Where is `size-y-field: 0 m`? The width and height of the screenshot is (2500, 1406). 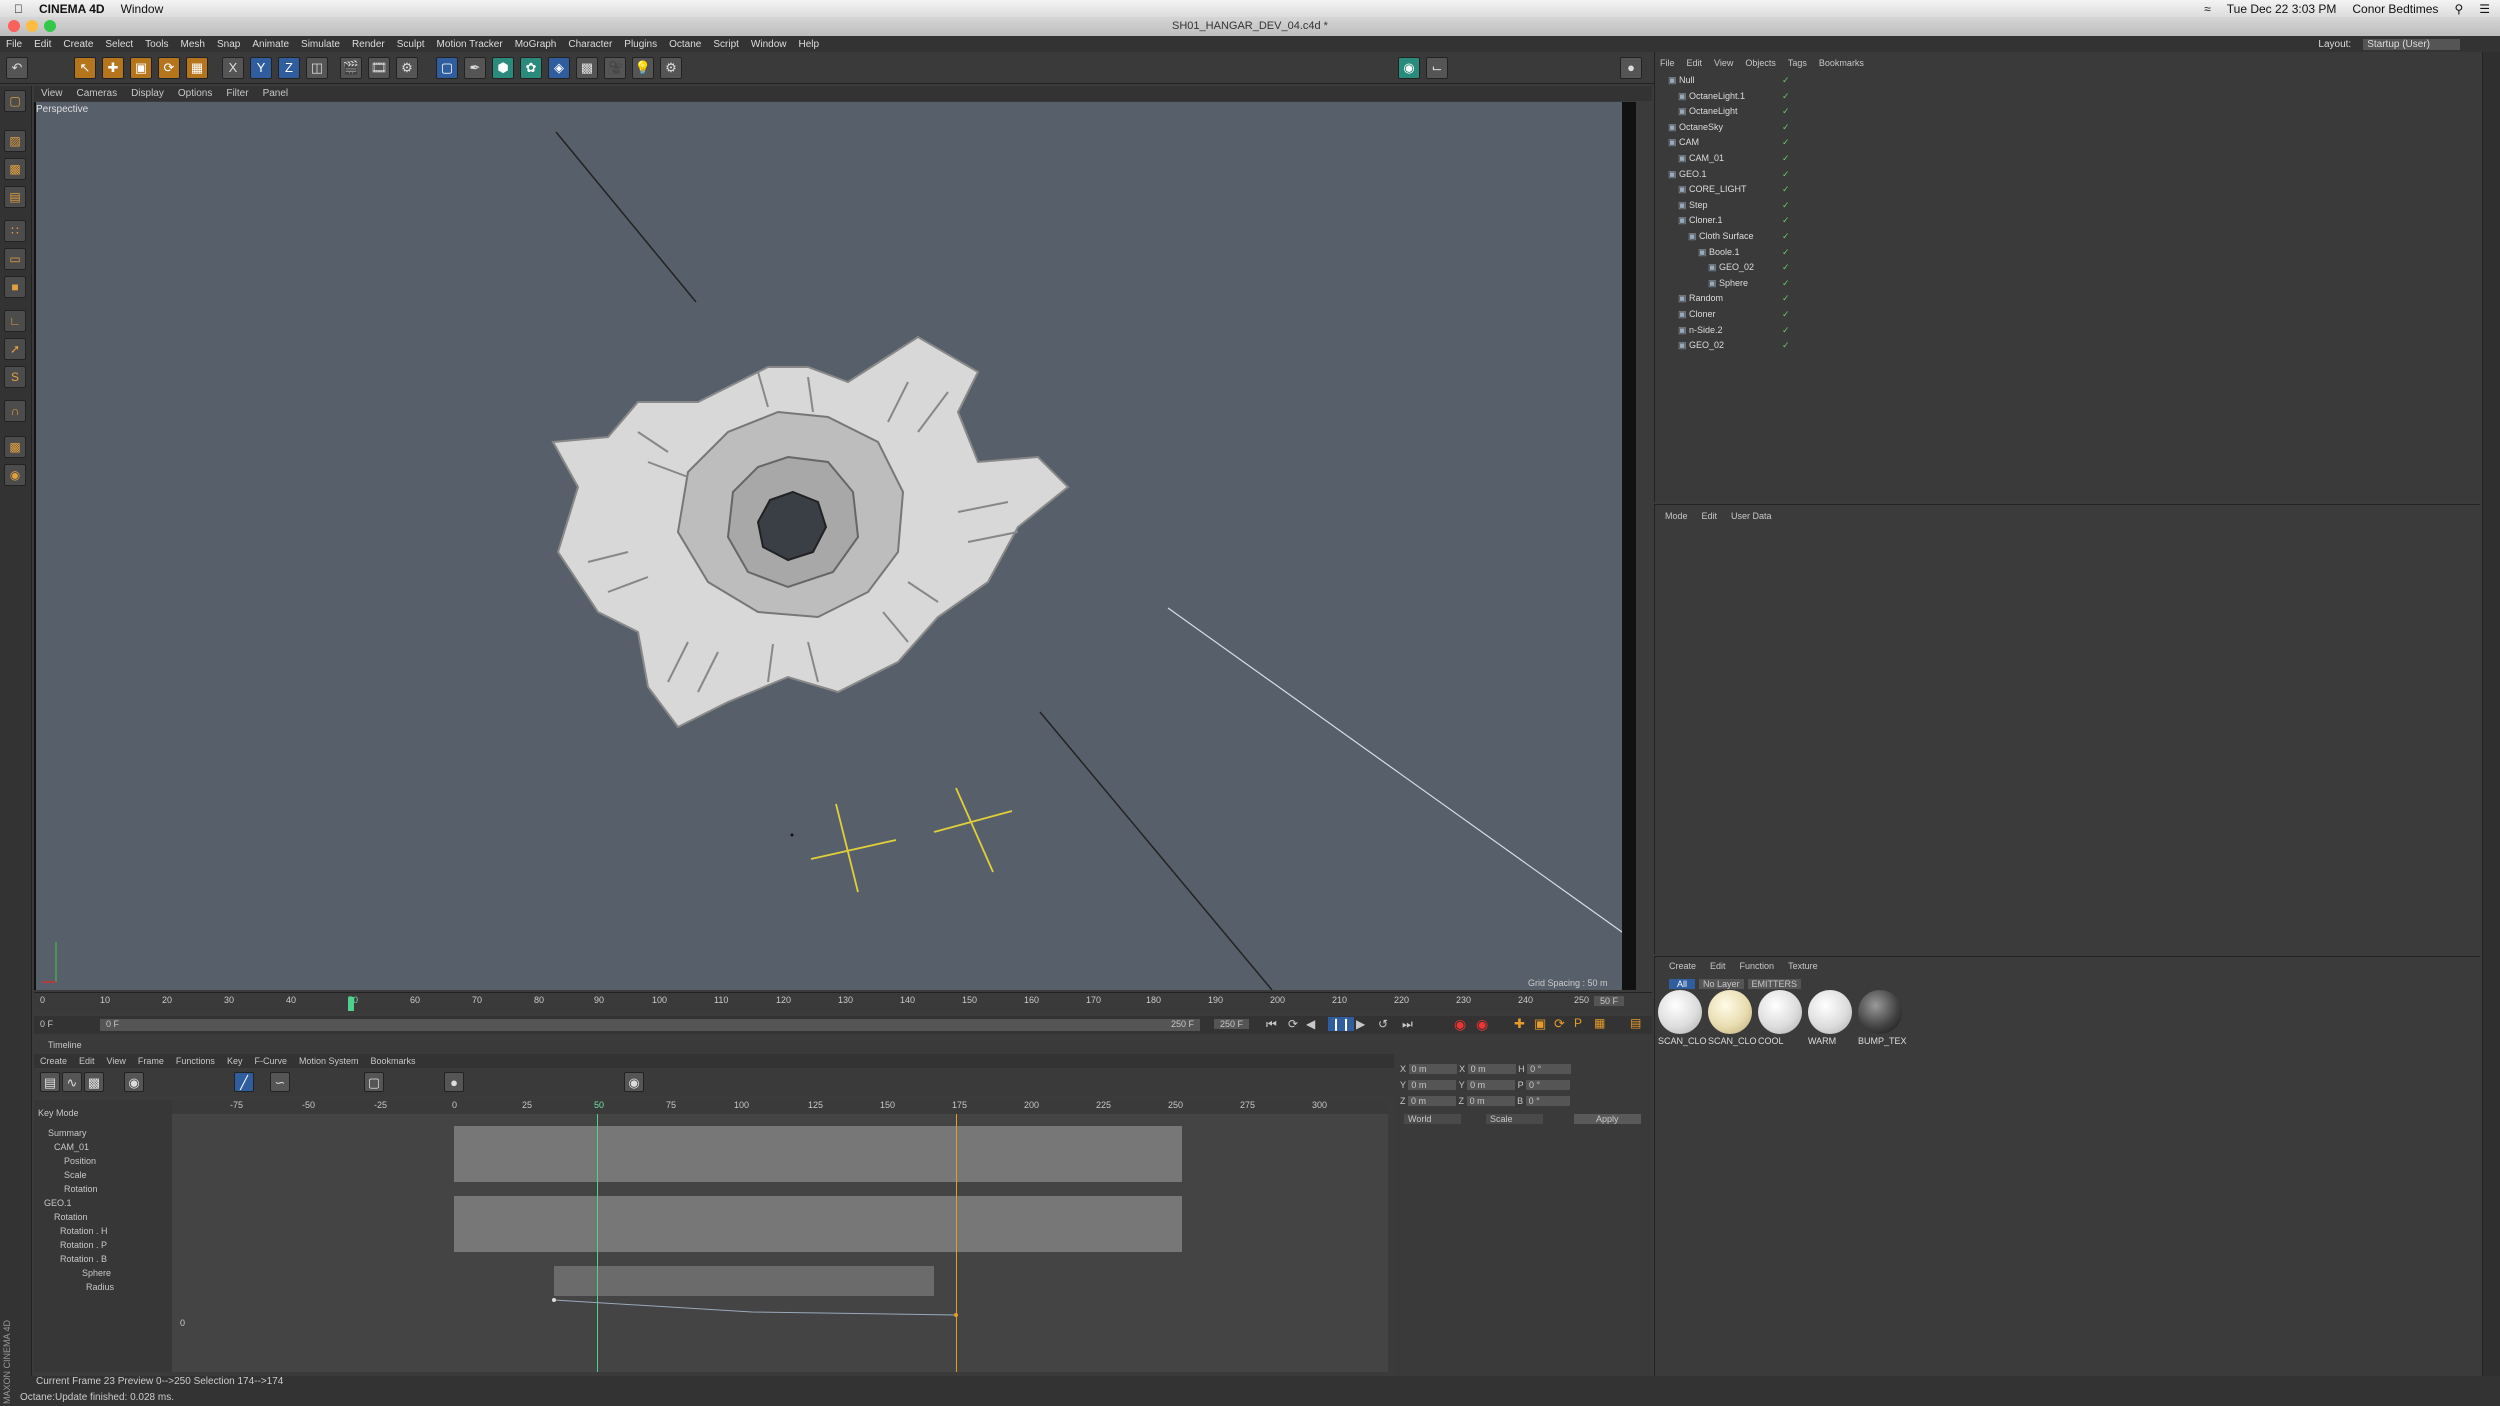 size-y-field: 0 m is located at coordinates (1491, 1085).